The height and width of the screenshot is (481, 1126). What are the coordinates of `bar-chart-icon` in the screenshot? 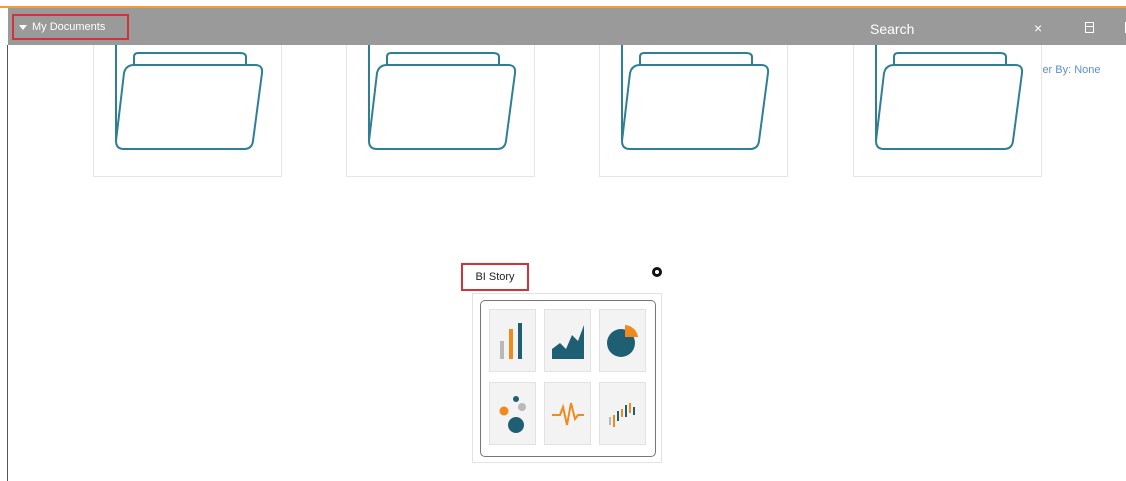 It's located at (510, 340).